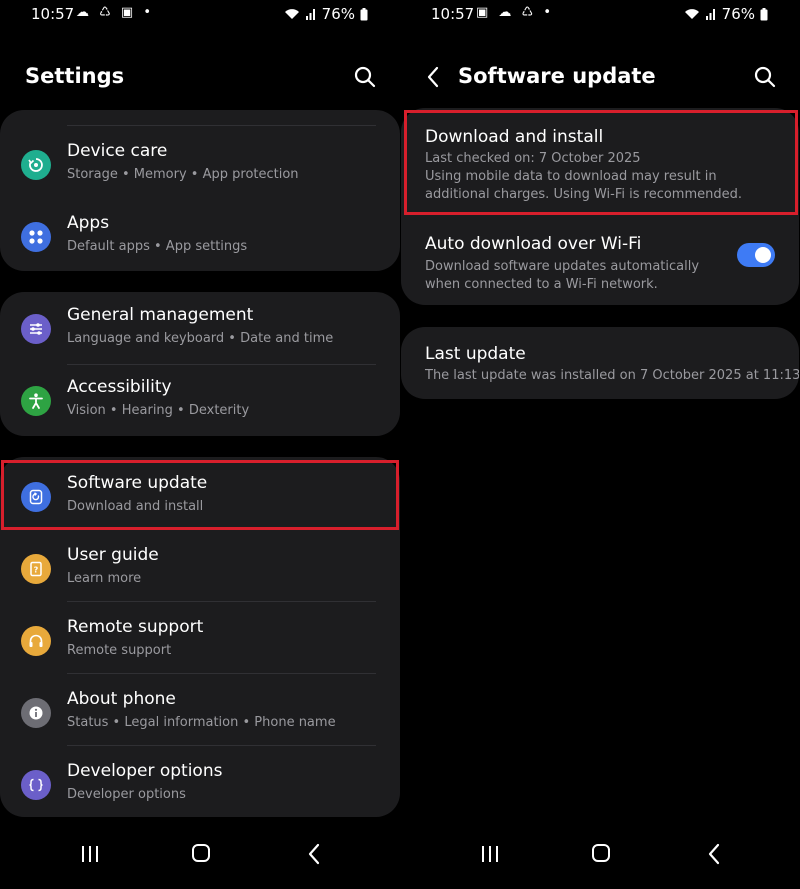  I want to click on item-title: General management, so click(160, 315).